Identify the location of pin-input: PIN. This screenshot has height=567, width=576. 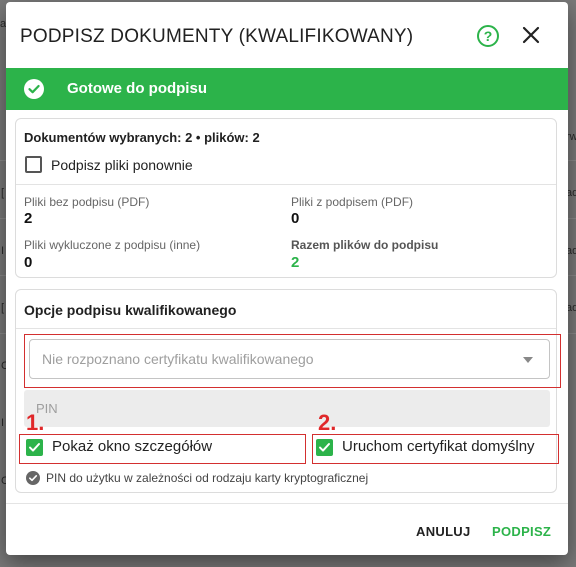
(287, 408).